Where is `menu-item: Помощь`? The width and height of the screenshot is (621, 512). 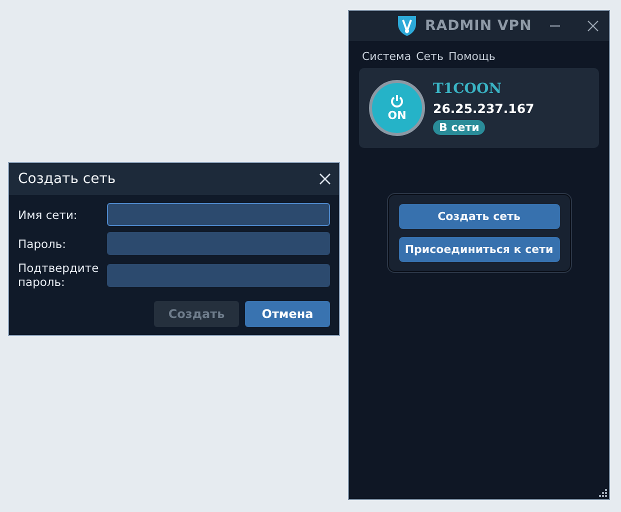
menu-item: Помощь is located at coordinates (472, 56).